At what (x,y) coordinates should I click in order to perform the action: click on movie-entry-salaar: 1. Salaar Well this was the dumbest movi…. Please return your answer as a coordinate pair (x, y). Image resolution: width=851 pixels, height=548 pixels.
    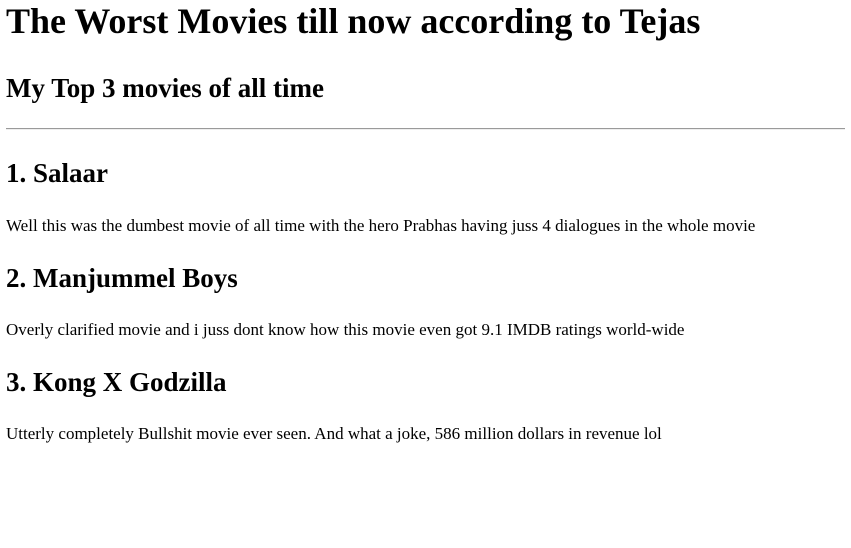
    Looking at the image, I should click on (425, 197).